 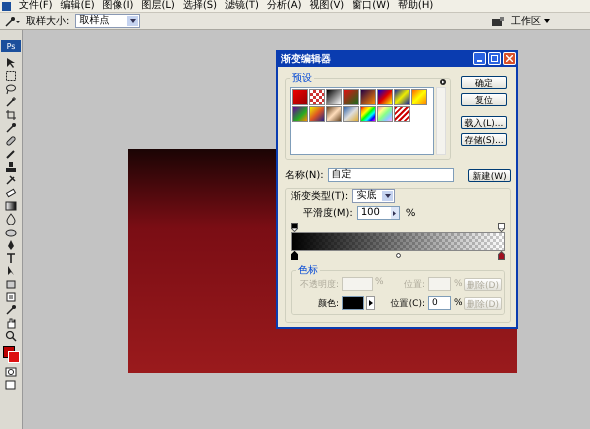 I want to click on menu-item: 分析(A), so click(x=284, y=6).